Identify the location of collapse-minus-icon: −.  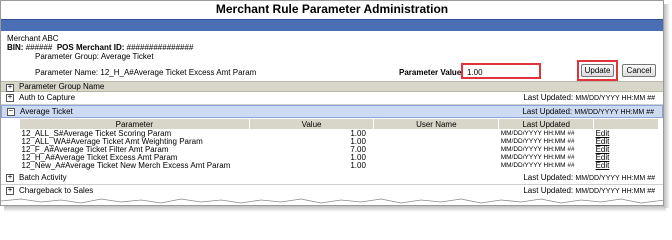
(11, 112).